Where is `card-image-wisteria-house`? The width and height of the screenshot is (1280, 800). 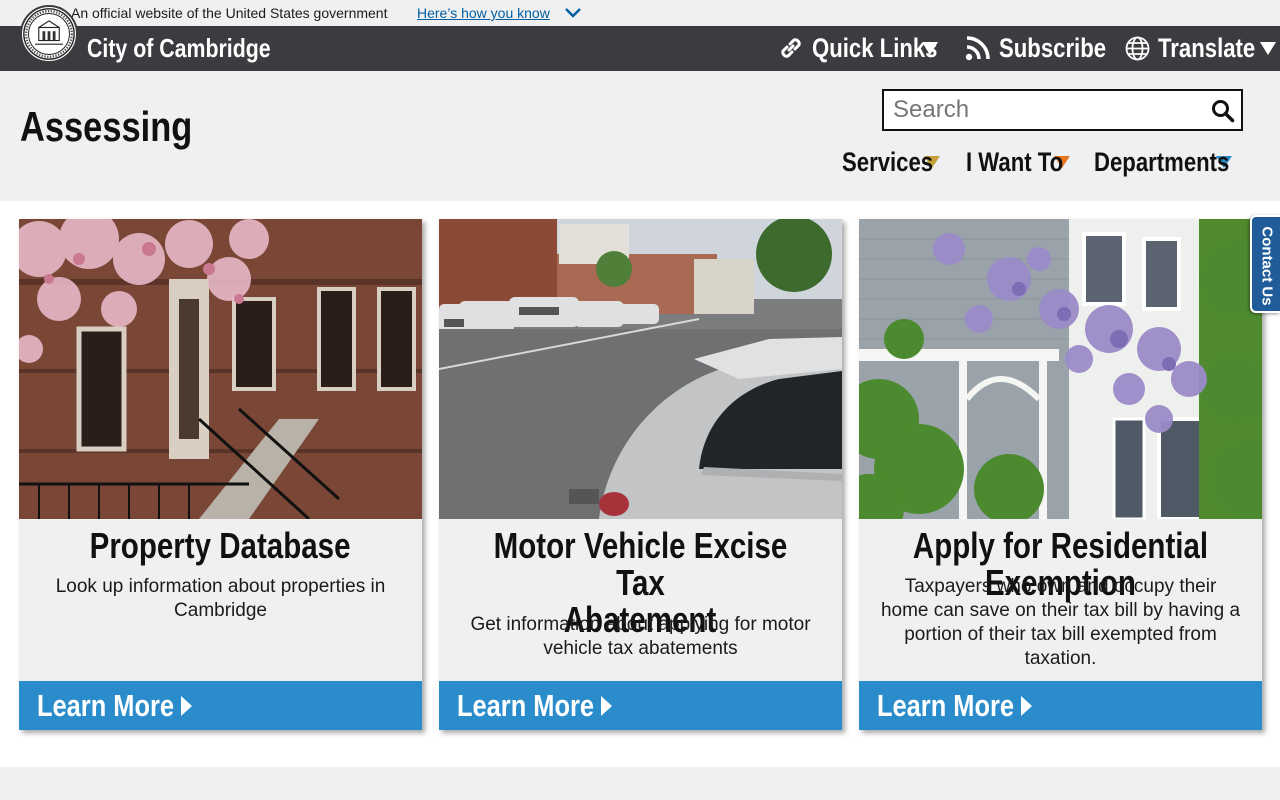
card-image-wisteria-house is located at coordinates (1060, 369).